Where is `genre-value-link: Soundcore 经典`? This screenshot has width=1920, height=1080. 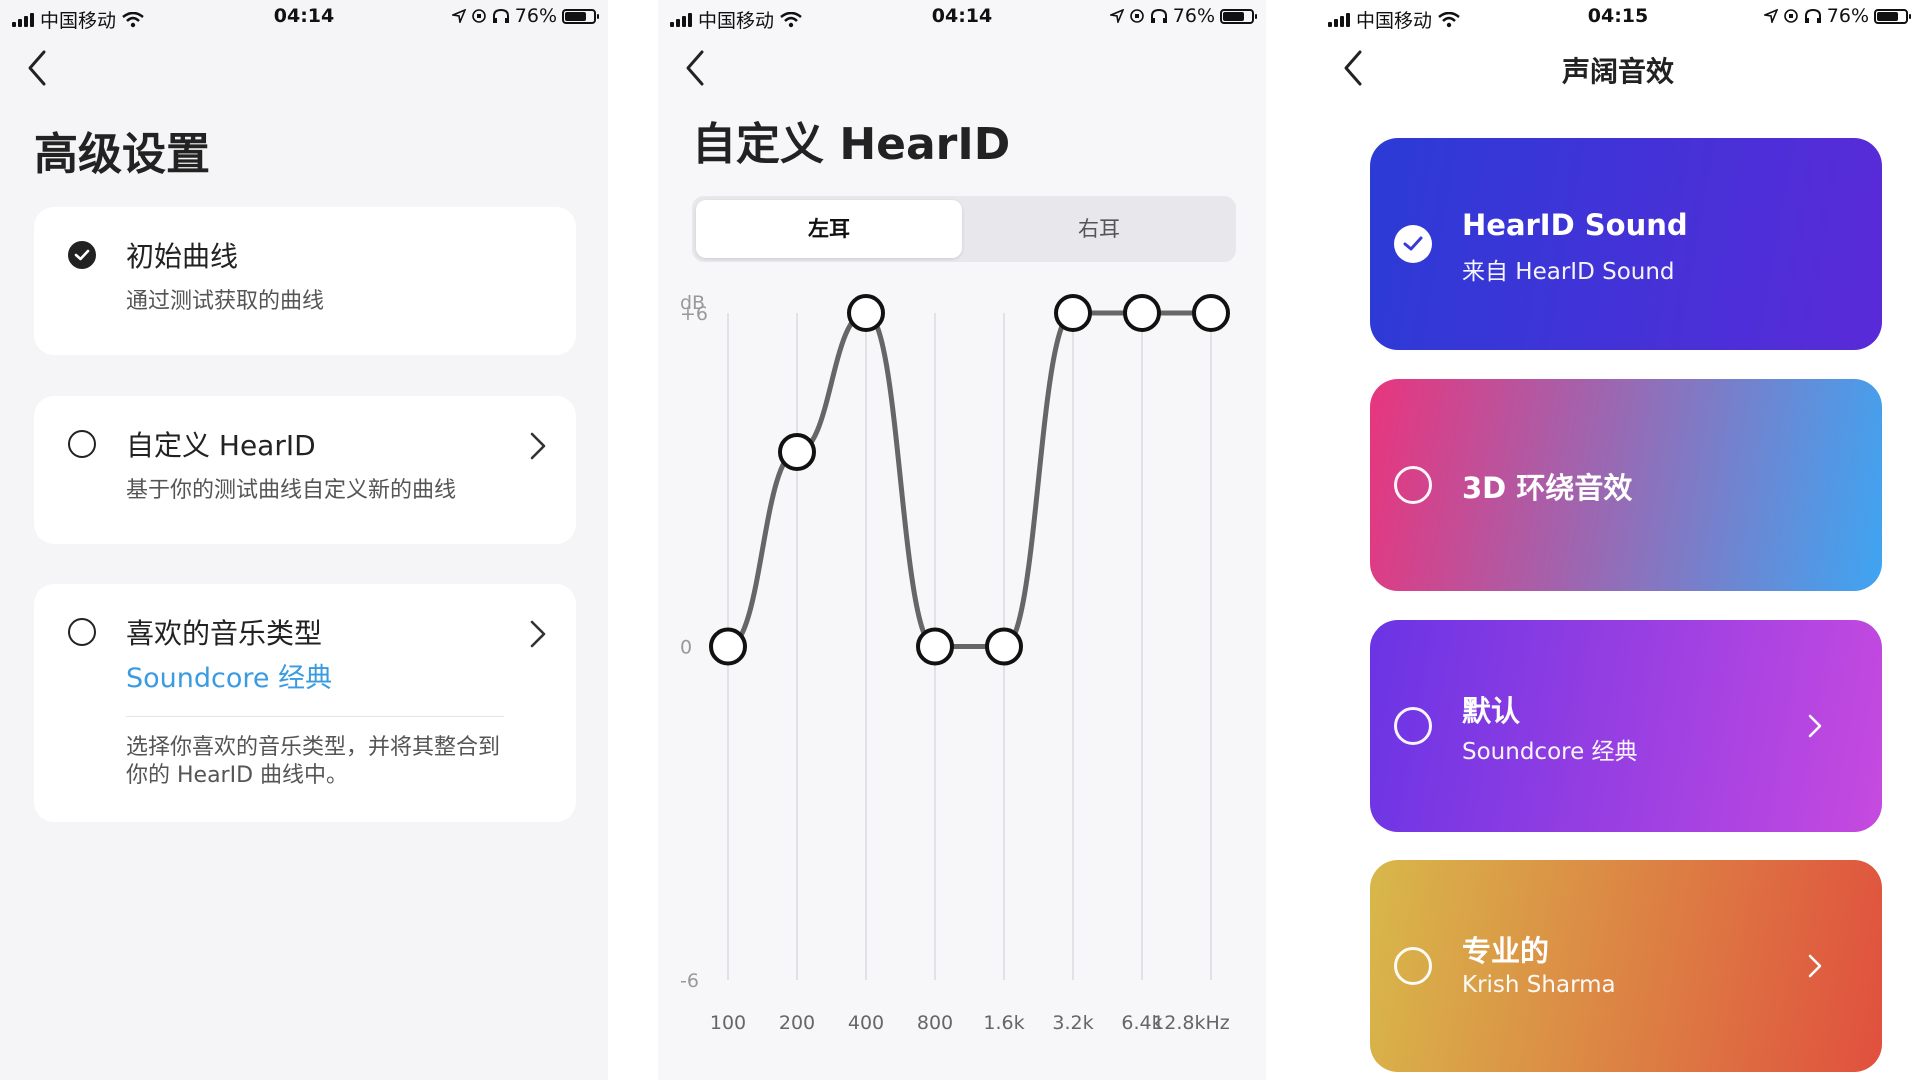
genre-value-link: Soundcore 经典 is located at coordinates (229, 675).